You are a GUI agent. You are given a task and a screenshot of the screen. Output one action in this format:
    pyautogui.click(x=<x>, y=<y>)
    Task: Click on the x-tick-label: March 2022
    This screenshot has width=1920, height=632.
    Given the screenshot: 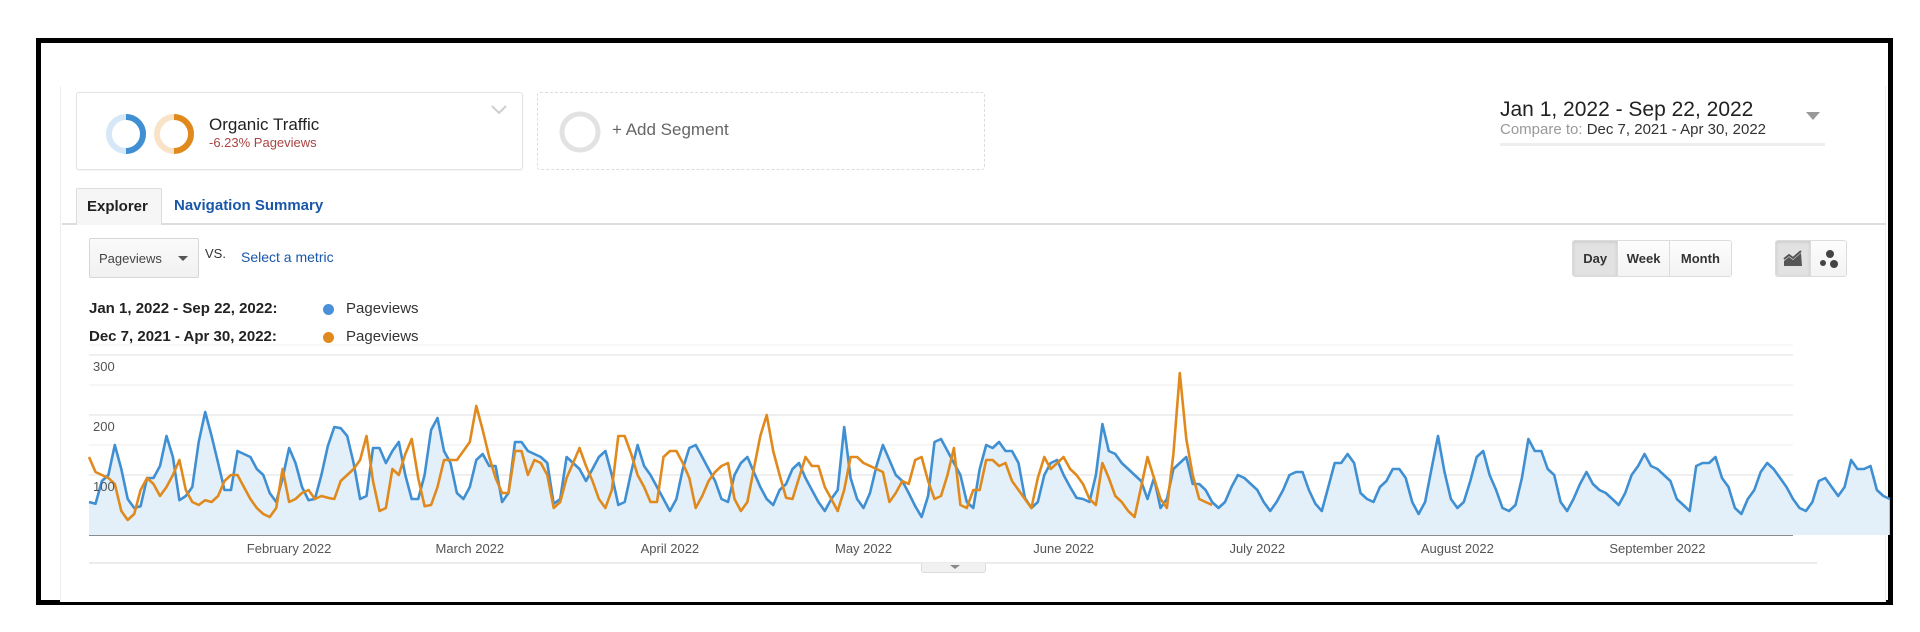 What is the action you would take?
    pyautogui.click(x=469, y=548)
    